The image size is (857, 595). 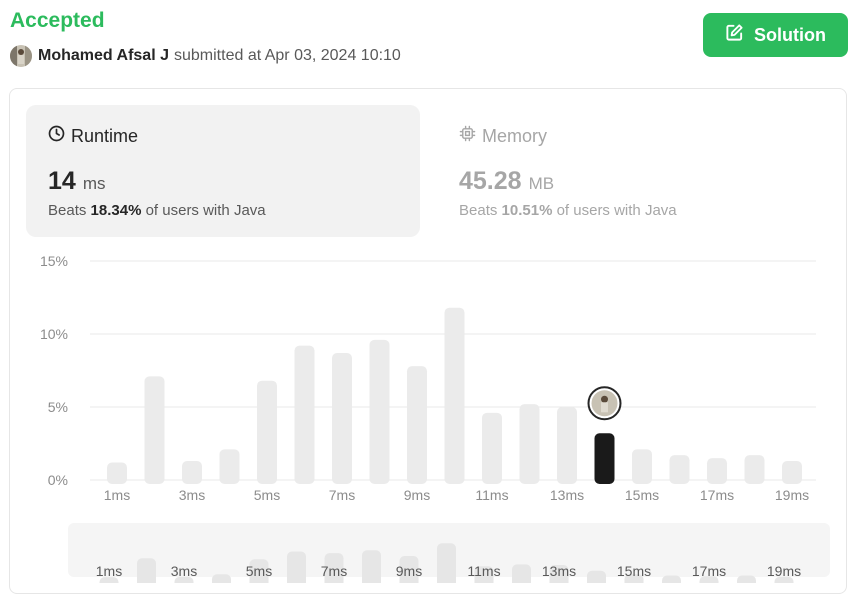 What do you see at coordinates (259, 571) in the screenshot?
I see `mini-tick-label: 5ms` at bounding box center [259, 571].